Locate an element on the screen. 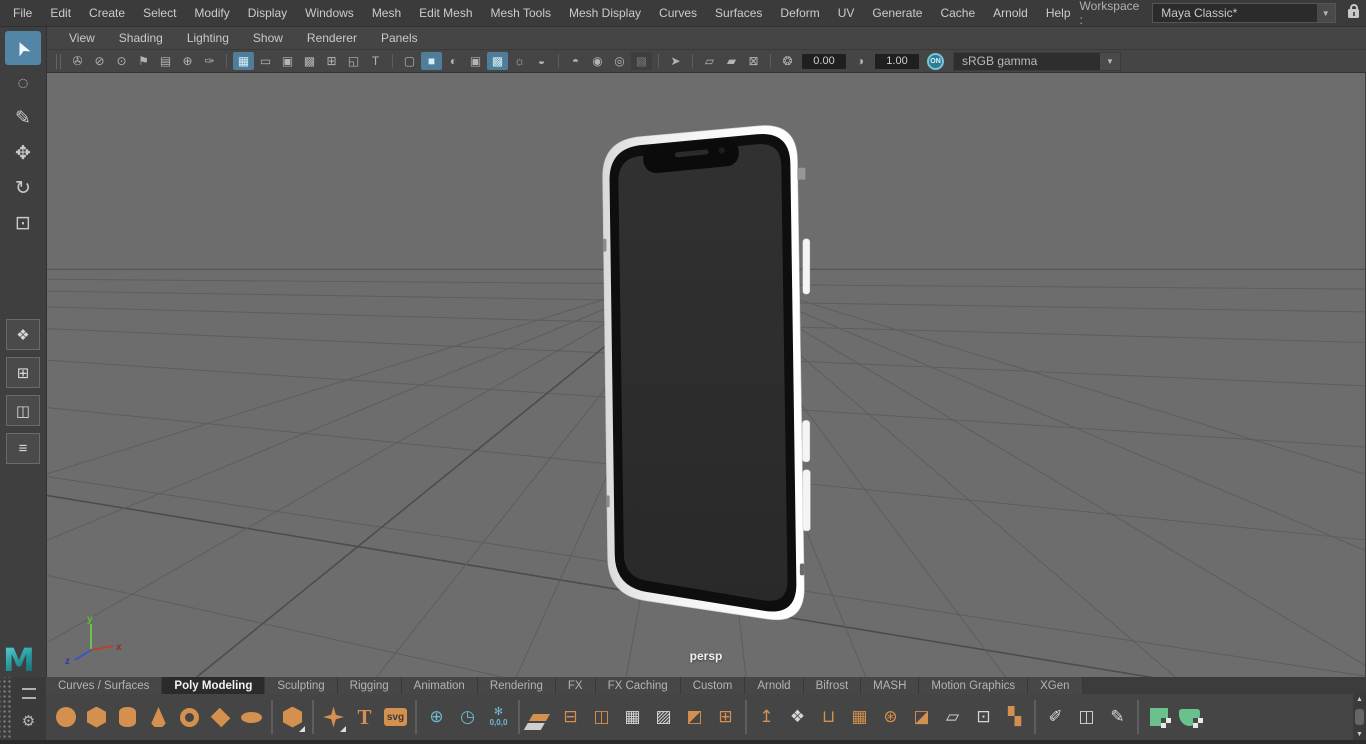 The width and height of the screenshot is (1366, 744). panel-menu-panels: Panels is located at coordinates (399, 38).